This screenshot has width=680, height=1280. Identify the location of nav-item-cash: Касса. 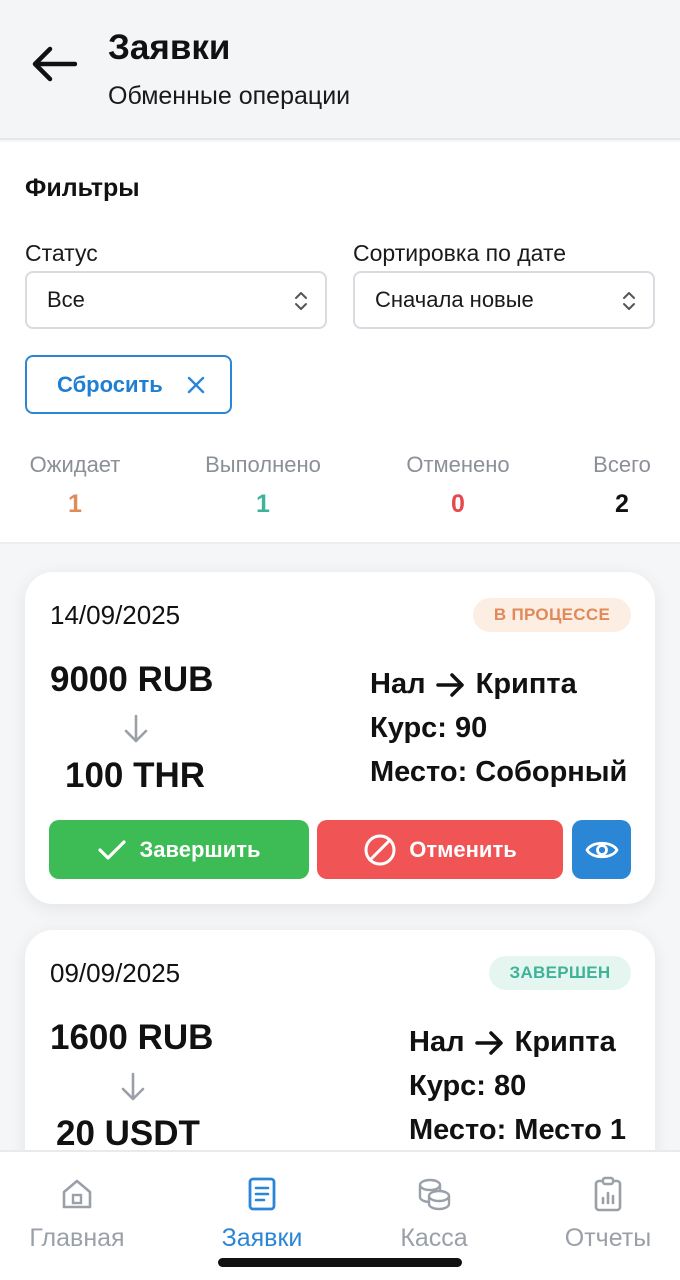
(434, 1214).